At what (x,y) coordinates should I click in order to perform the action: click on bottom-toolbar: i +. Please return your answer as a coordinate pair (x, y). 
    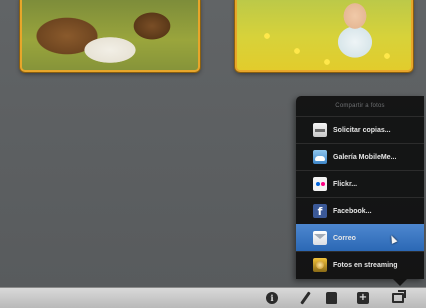
    Looking at the image, I should click on (213, 297).